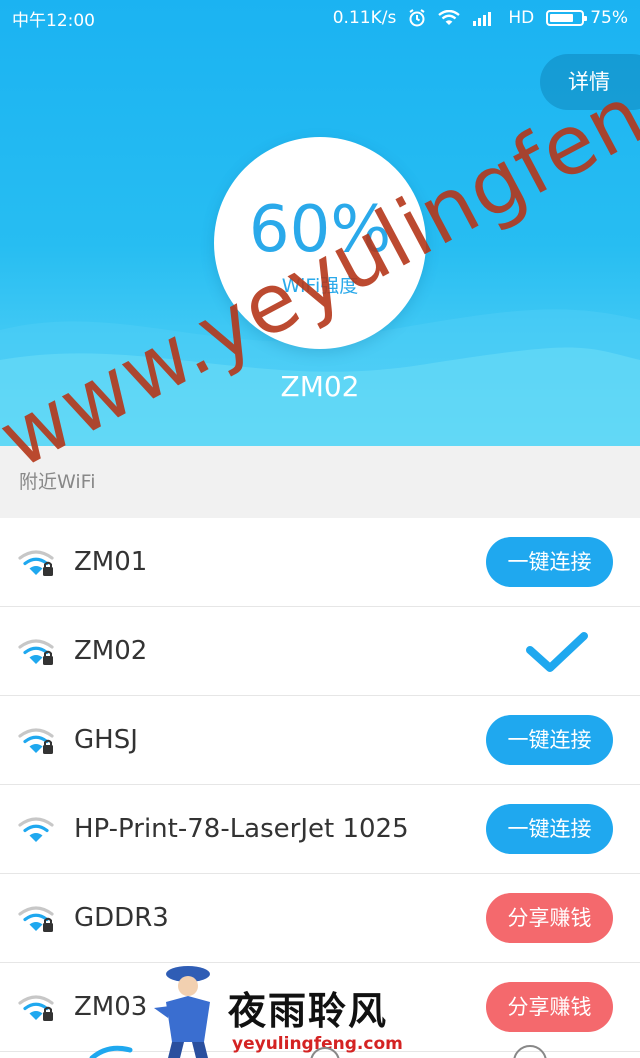  What do you see at coordinates (53, 20) in the screenshot?
I see `status-time: 中午12:00` at bounding box center [53, 20].